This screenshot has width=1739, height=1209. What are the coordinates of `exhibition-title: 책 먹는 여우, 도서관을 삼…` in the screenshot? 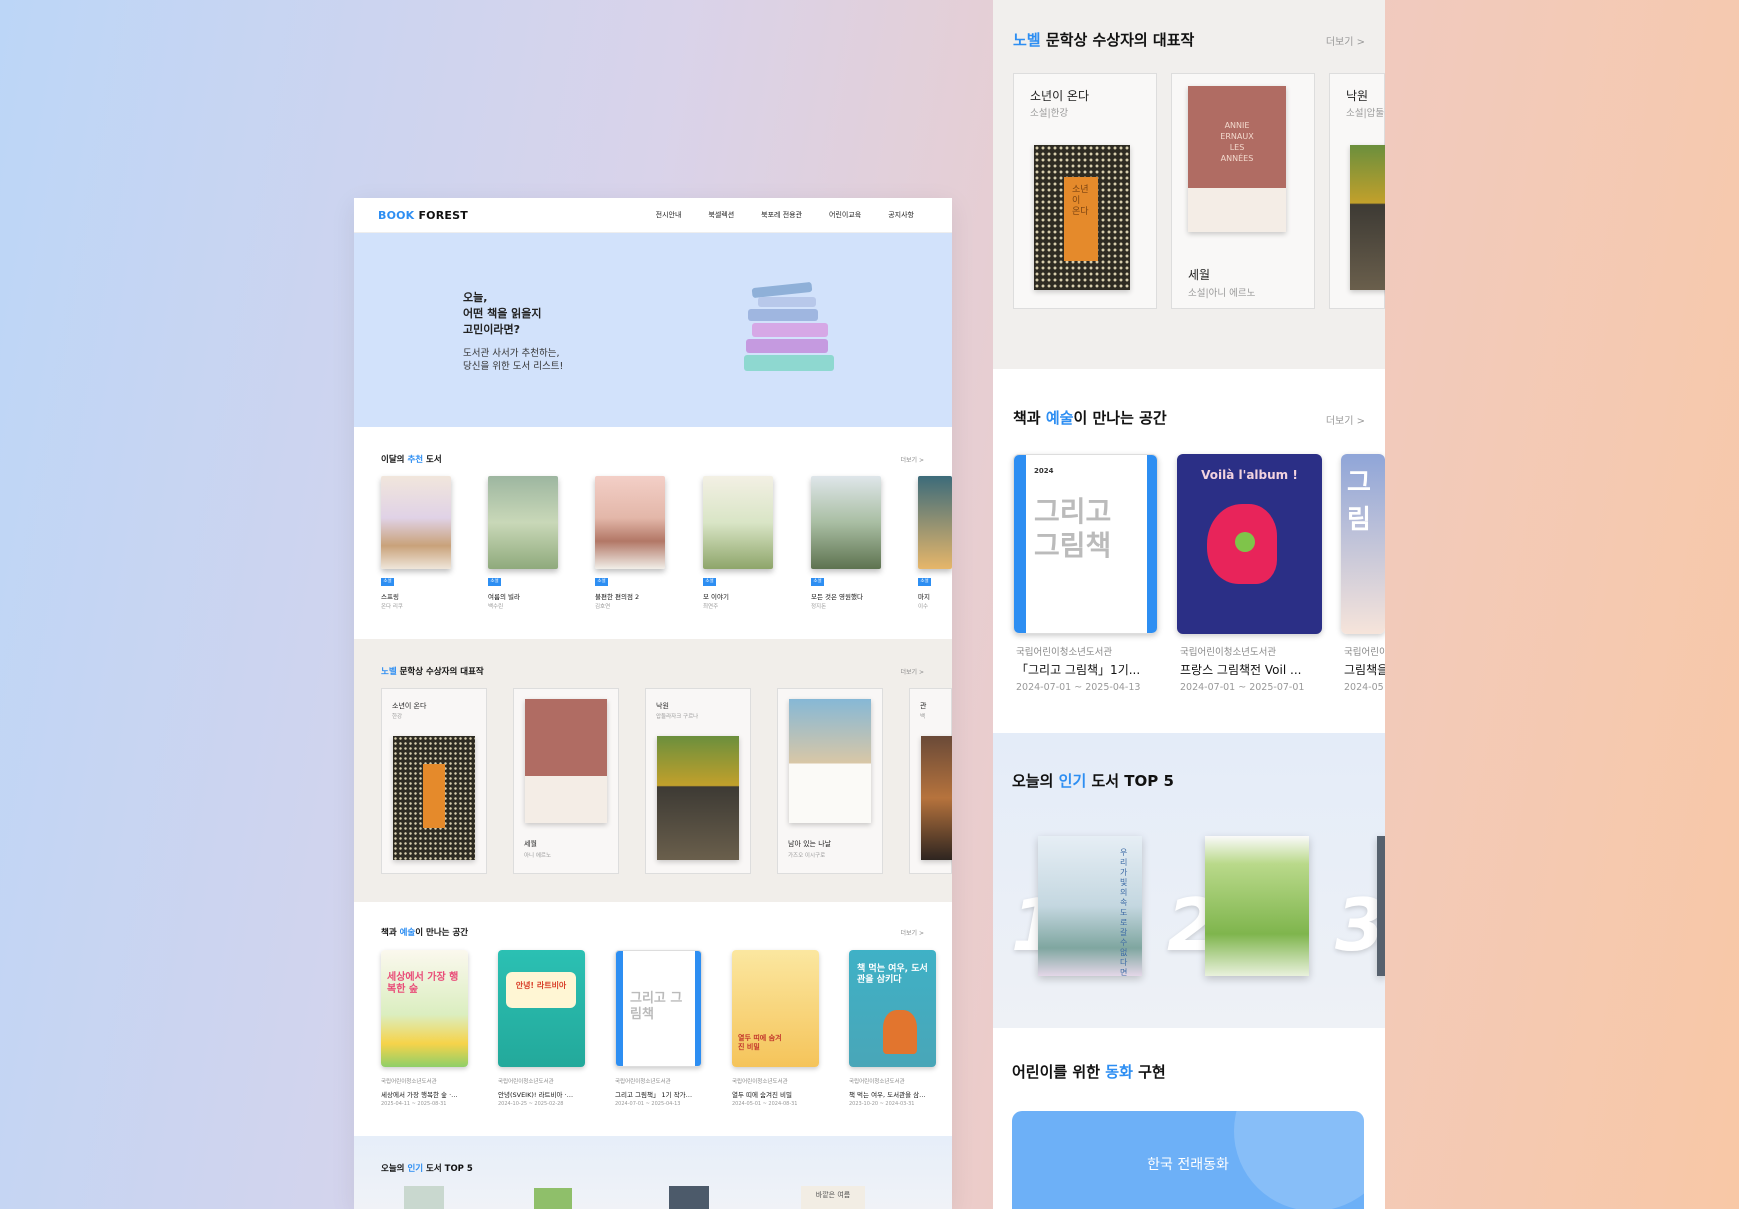 It's located at (887, 1094).